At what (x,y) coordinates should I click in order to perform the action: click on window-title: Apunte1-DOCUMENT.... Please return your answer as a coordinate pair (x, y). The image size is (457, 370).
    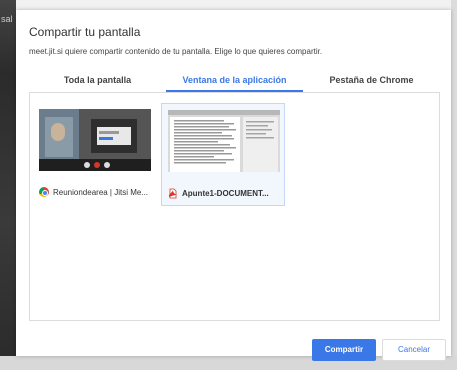
    Looking at the image, I should click on (225, 193).